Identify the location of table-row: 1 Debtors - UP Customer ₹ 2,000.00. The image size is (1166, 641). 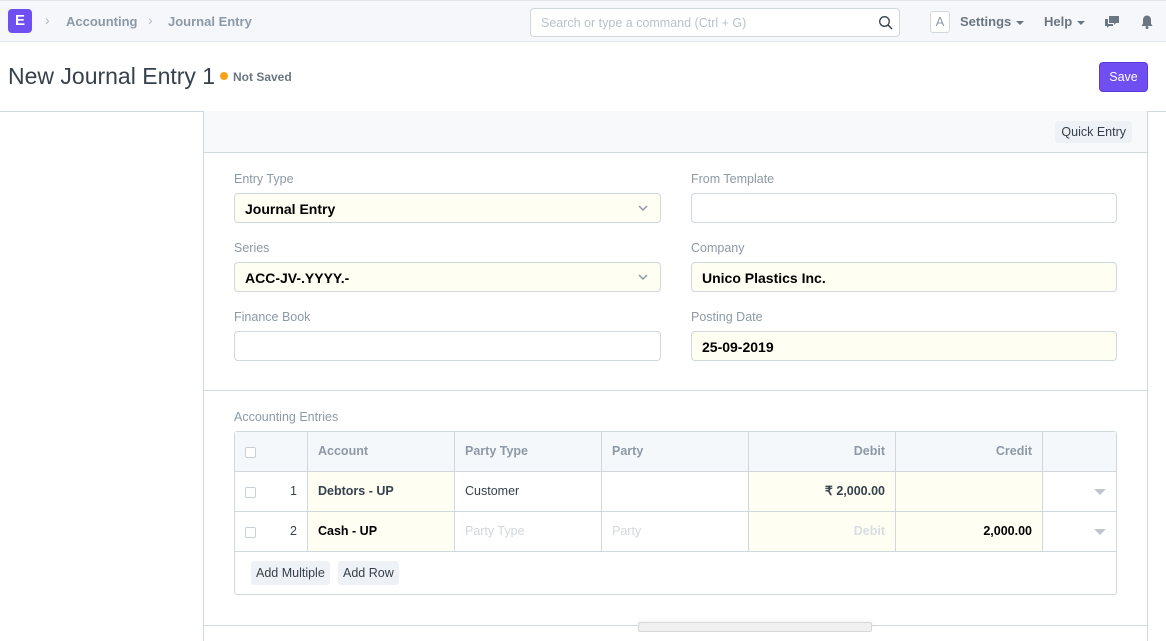
(675, 492).